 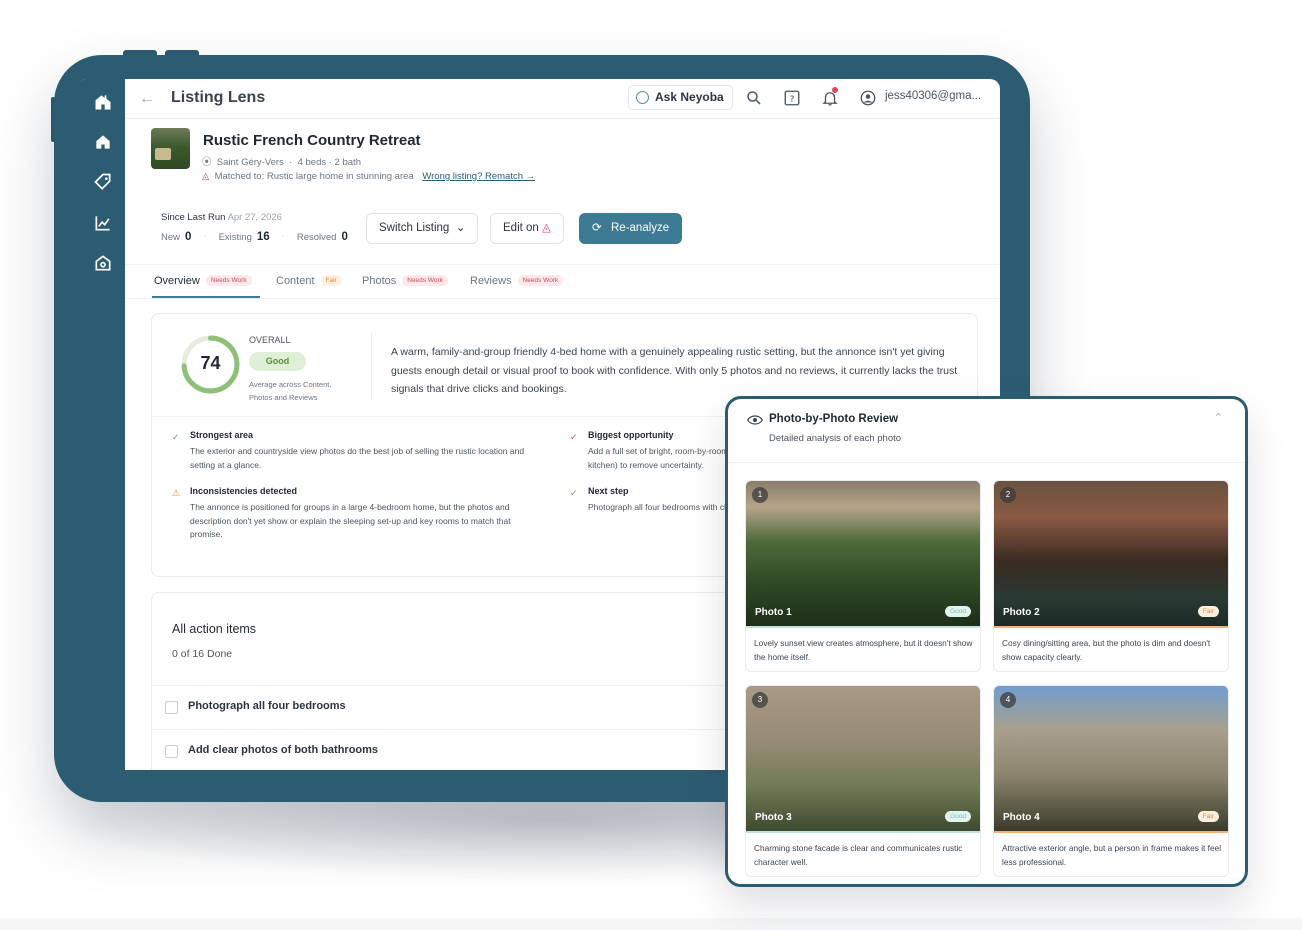 I want to click on reanalyze-button: ⟳ Re-analyze, so click(x=631, y=228).